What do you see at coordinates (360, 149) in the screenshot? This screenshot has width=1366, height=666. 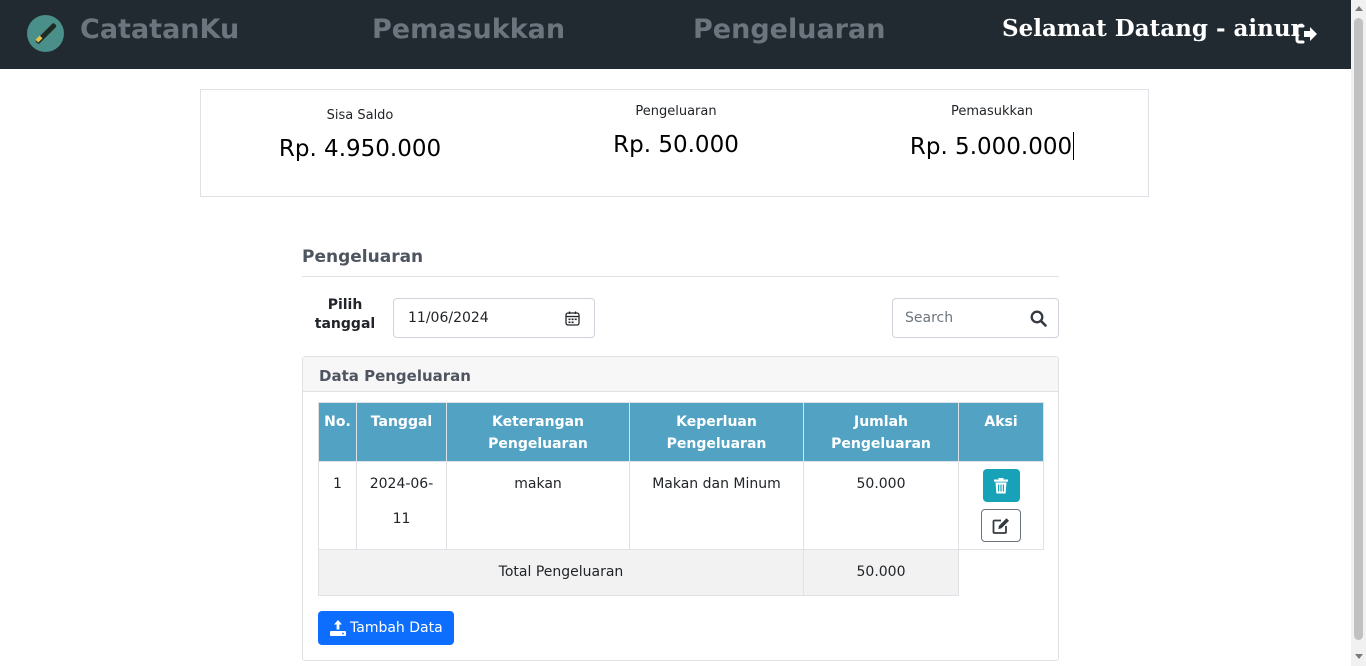 I see `saldo-value: Rp. 4.950.000` at bounding box center [360, 149].